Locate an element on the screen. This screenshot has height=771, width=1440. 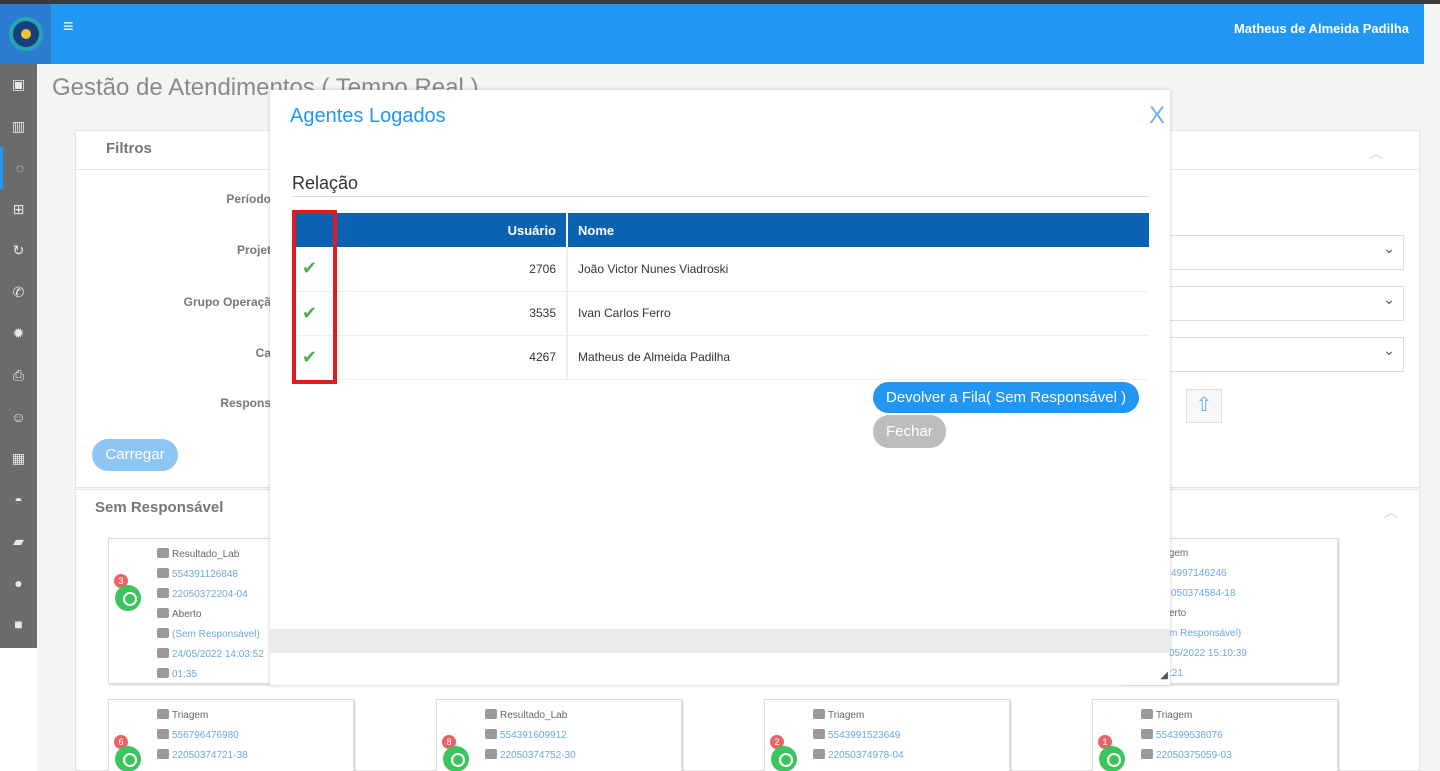
elapsed-text: :21 is located at coordinates (1176, 673).